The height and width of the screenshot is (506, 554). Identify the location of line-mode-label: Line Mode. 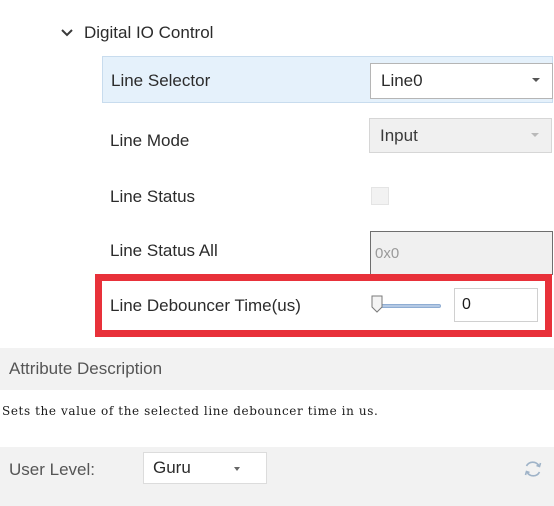
(150, 140).